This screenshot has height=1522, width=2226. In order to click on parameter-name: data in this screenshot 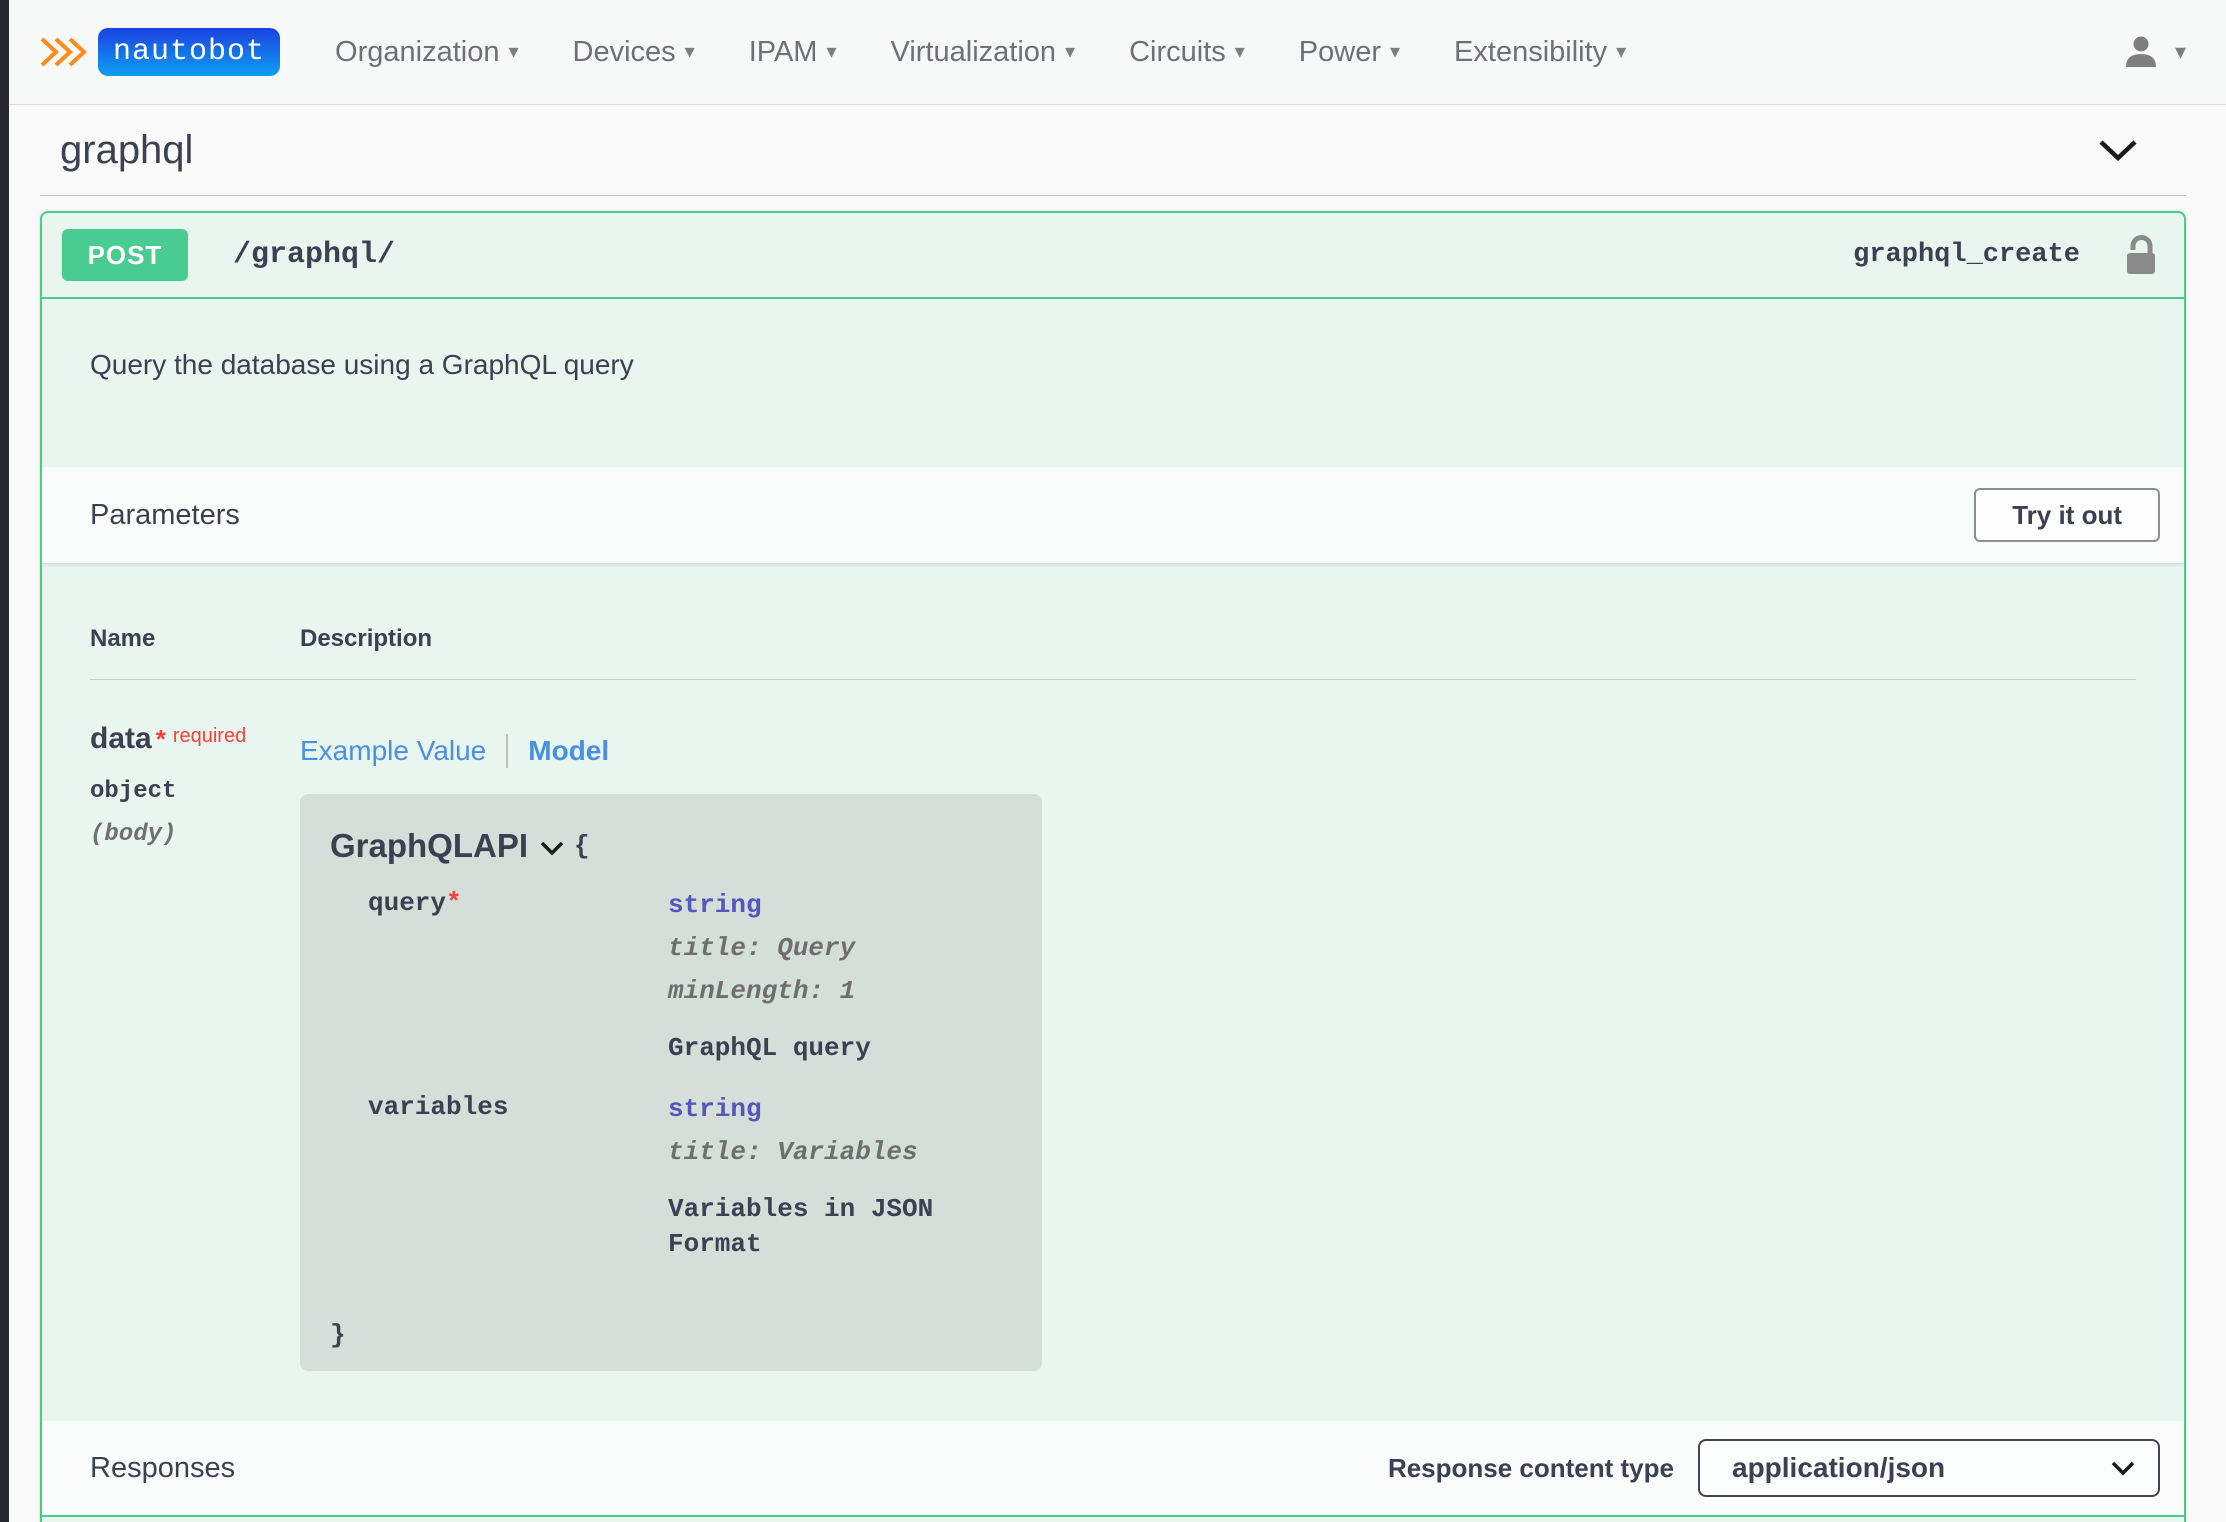, I will do `click(121, 738)`.